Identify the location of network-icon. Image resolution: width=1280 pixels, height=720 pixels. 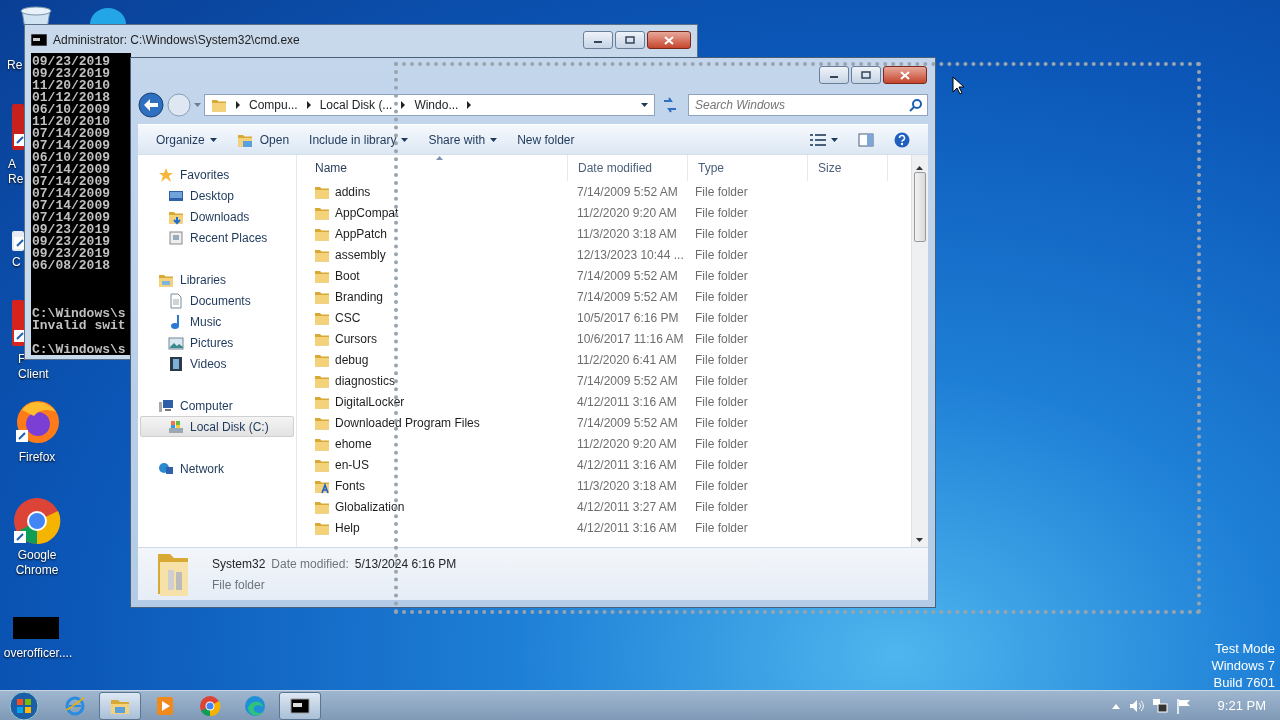
(1159, 705).